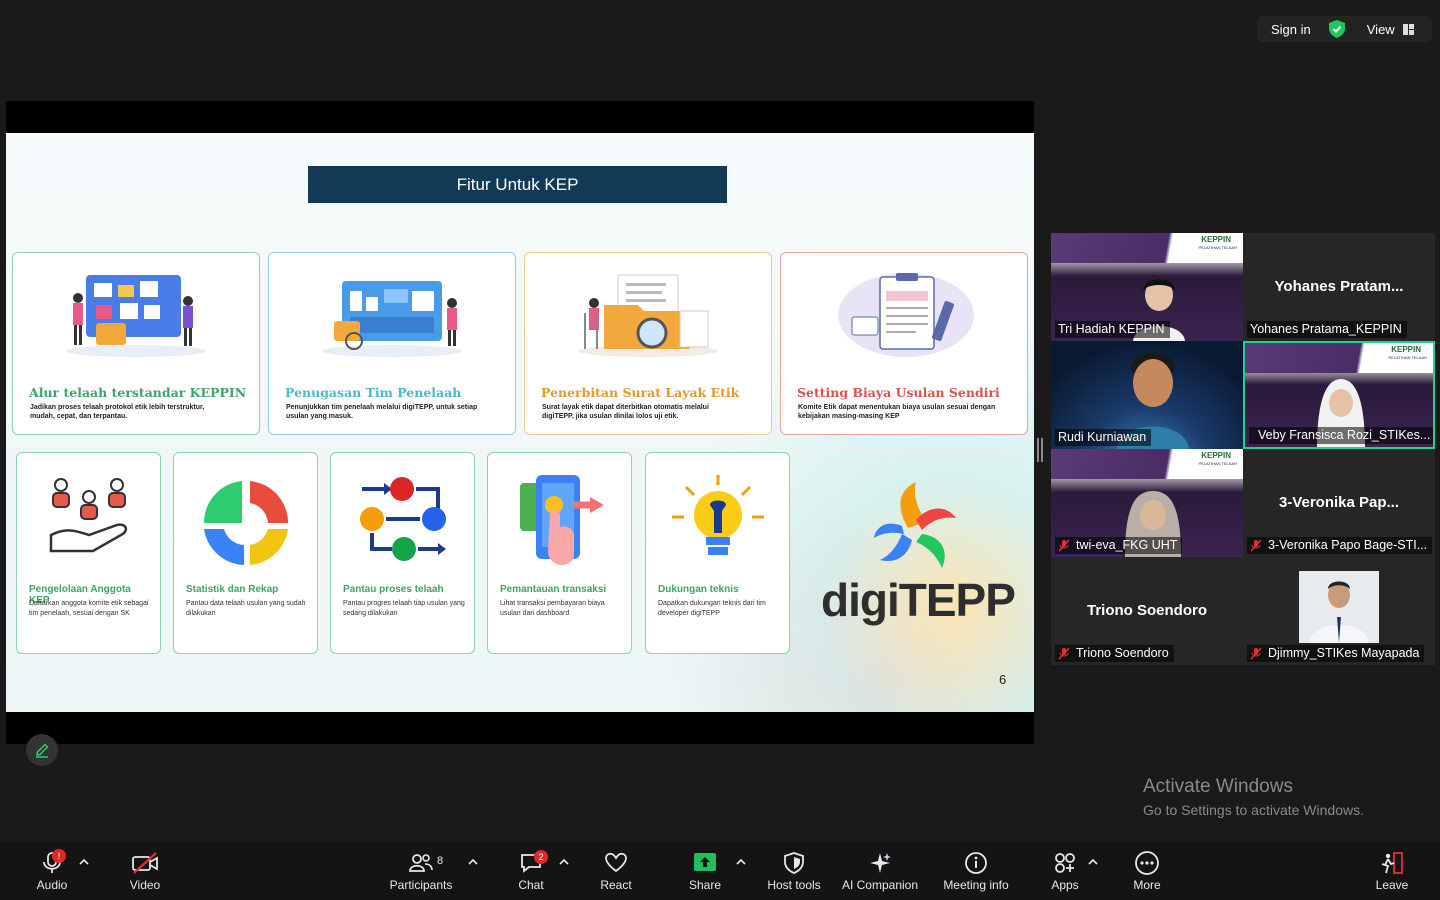 The height and width of the screenshot is (900, 1440). What do you see at coordinates (1327, 329) in the screenshot?
I see `participant-nameplate: Yohanes Pratama_KEPPIN` at bounding box center [1327, 329].